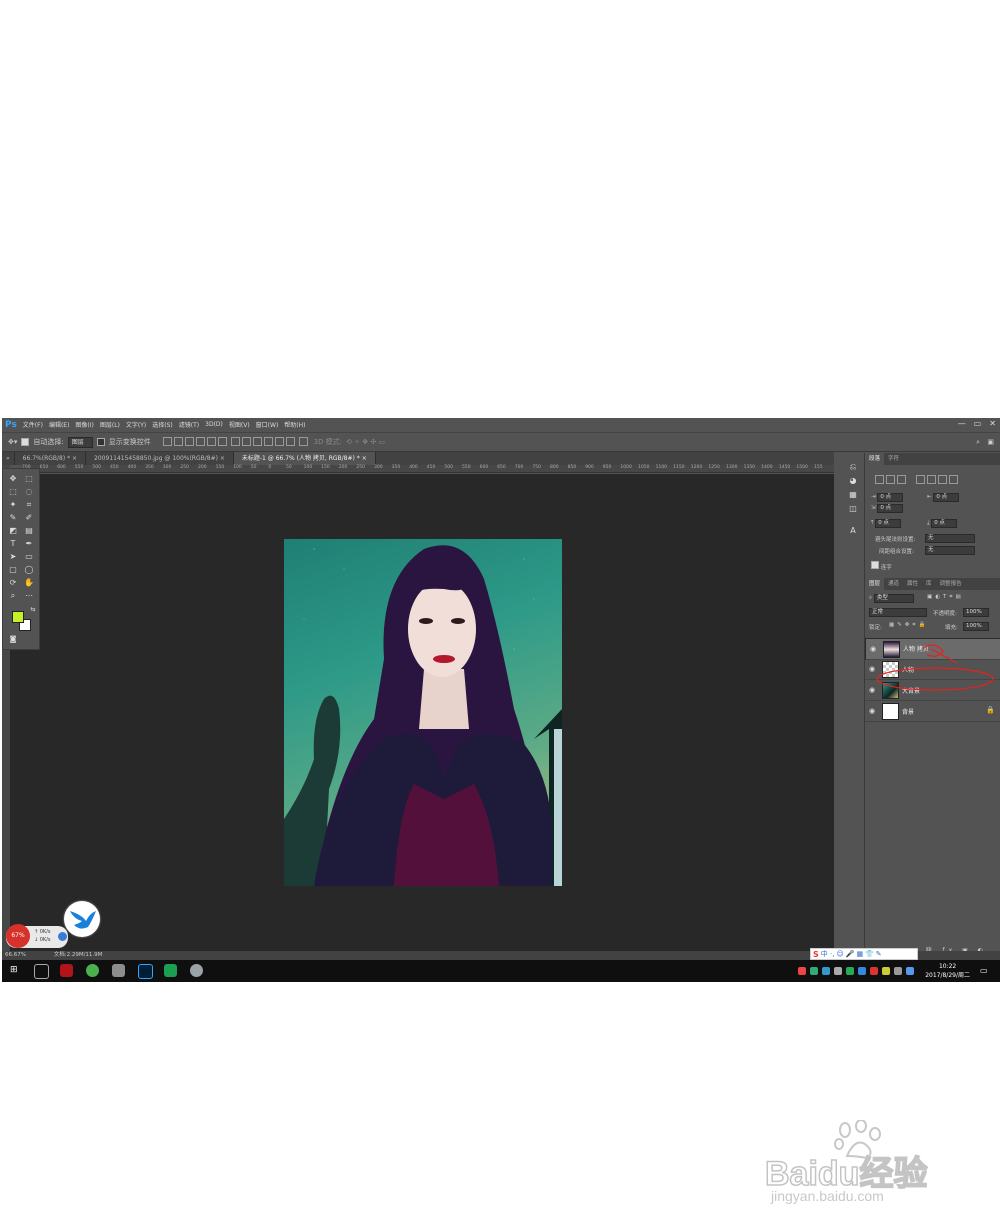 This screenshot has width=1000, height=1231. What do you see at coordinates (891, 598) in the screenshot?
I see `layer-filter: ⌕ 类型` at bounding box center [891, 598].